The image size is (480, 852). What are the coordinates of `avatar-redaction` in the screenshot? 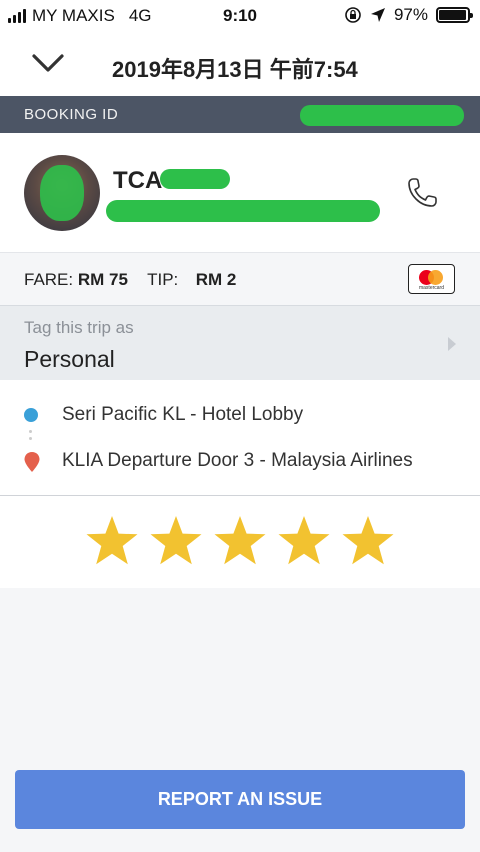 It's located at (62, 193).